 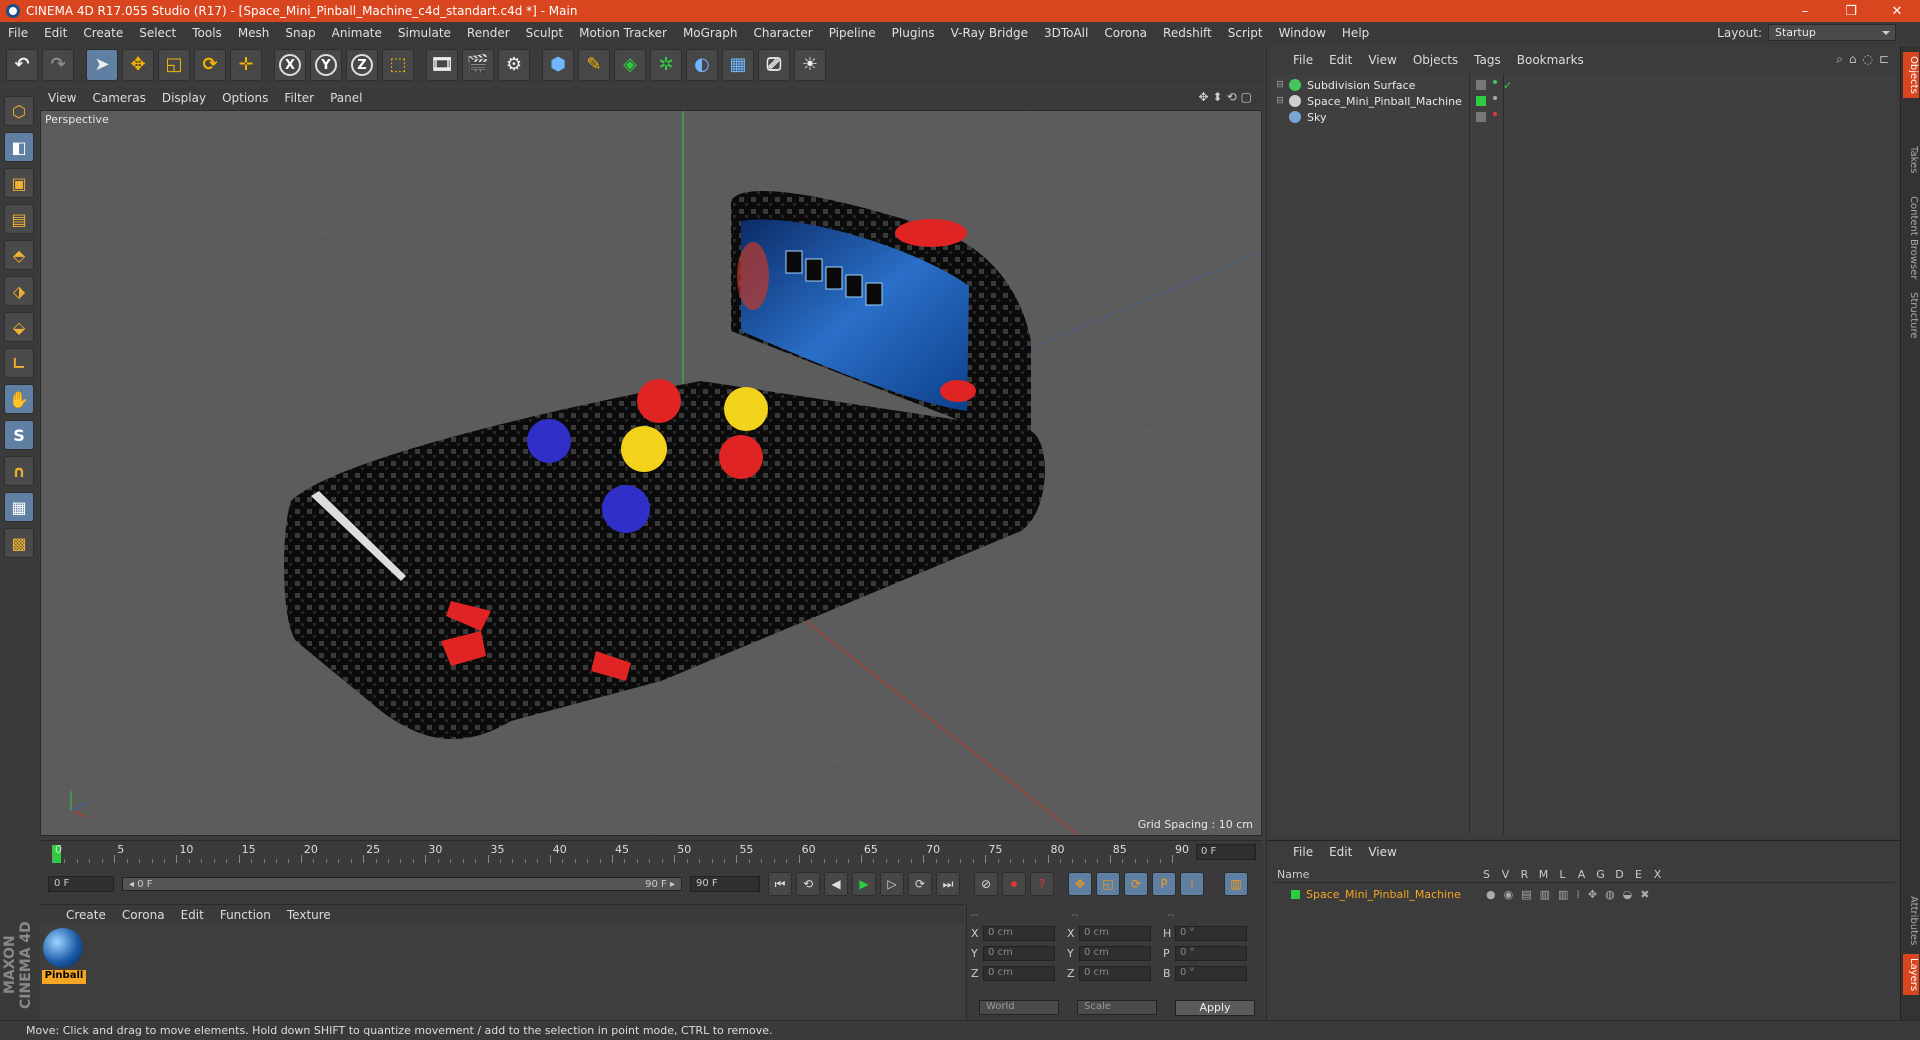 What do you see at coordinates (1215, 1008) in the screenshot?
I see `apply-button: Apply` at bounding box center [1215, 1008].